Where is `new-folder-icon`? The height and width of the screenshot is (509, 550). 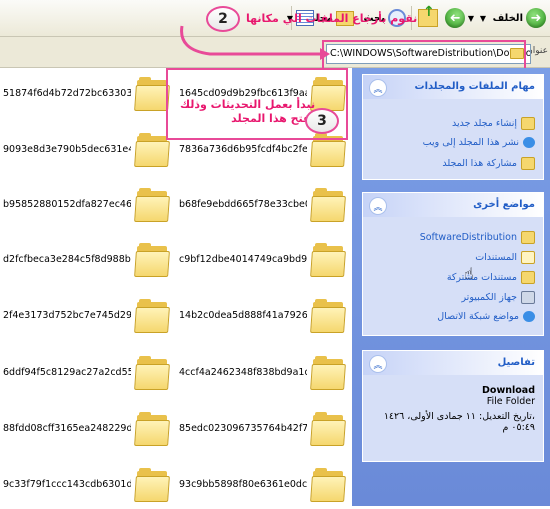
new-folder-icon is located at coordinates (528, 123).